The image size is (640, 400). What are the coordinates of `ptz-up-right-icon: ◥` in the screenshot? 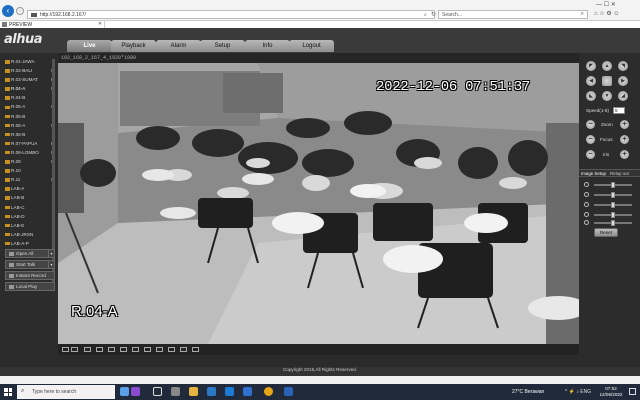 It's located at (623, 66).